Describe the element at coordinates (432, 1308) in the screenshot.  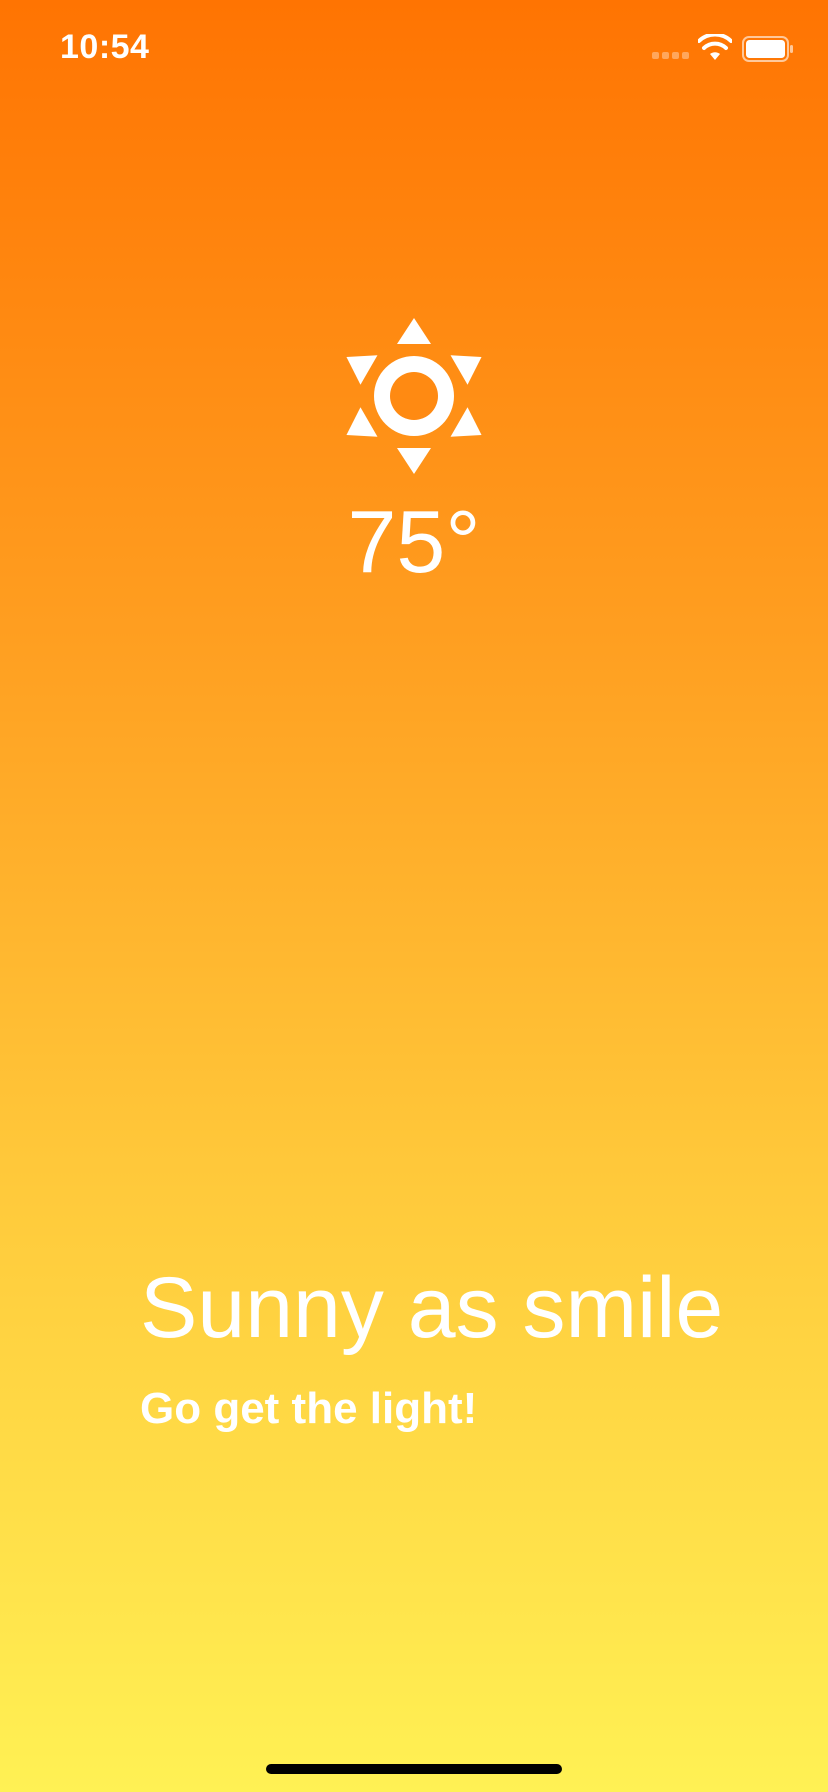
I see `weather-headline: Sunny as smile` at that location.